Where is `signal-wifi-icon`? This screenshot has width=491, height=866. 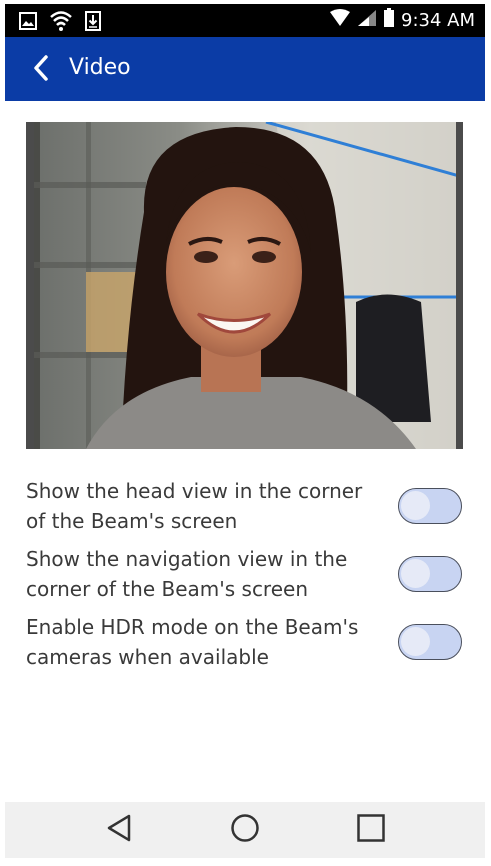
signal-wifi-icon is located at coordinates (340, 20).